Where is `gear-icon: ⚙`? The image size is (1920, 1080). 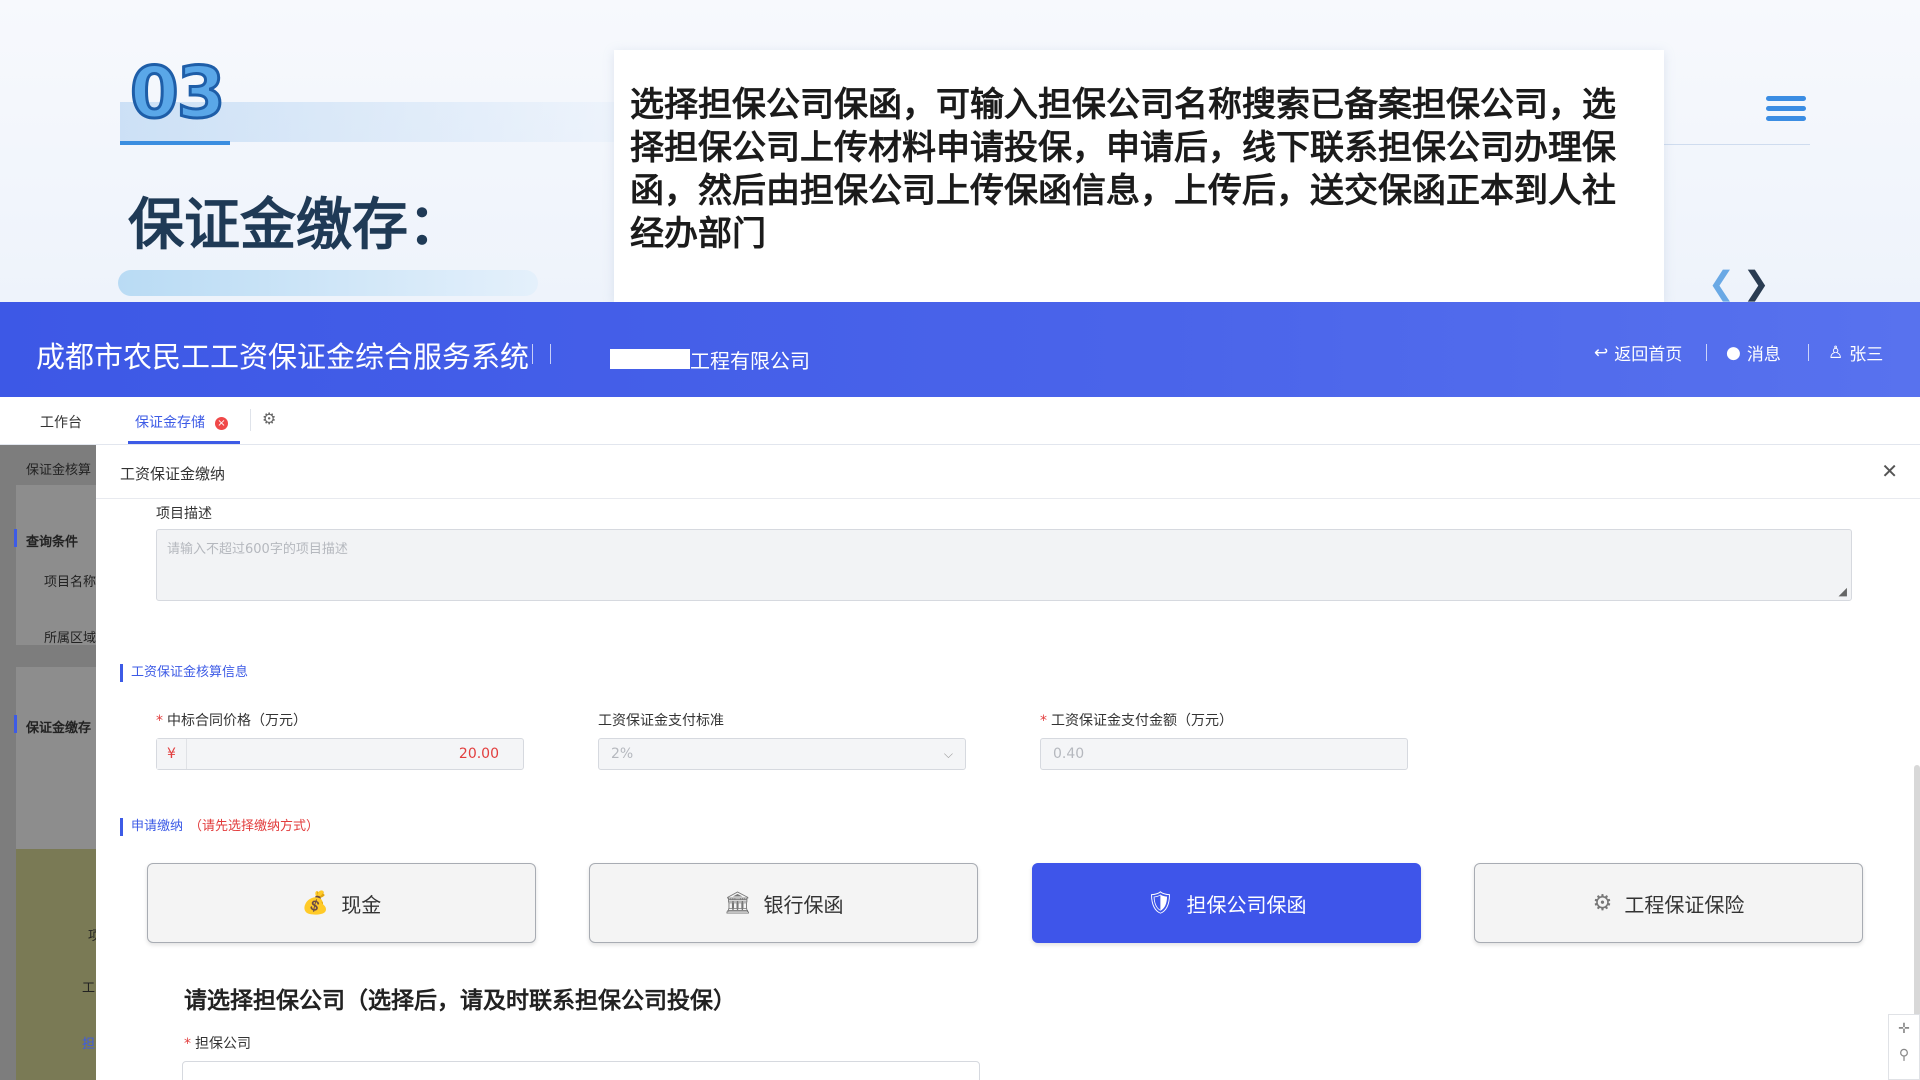
gear-icon: ⚙ is located at coordinates (269, 418).